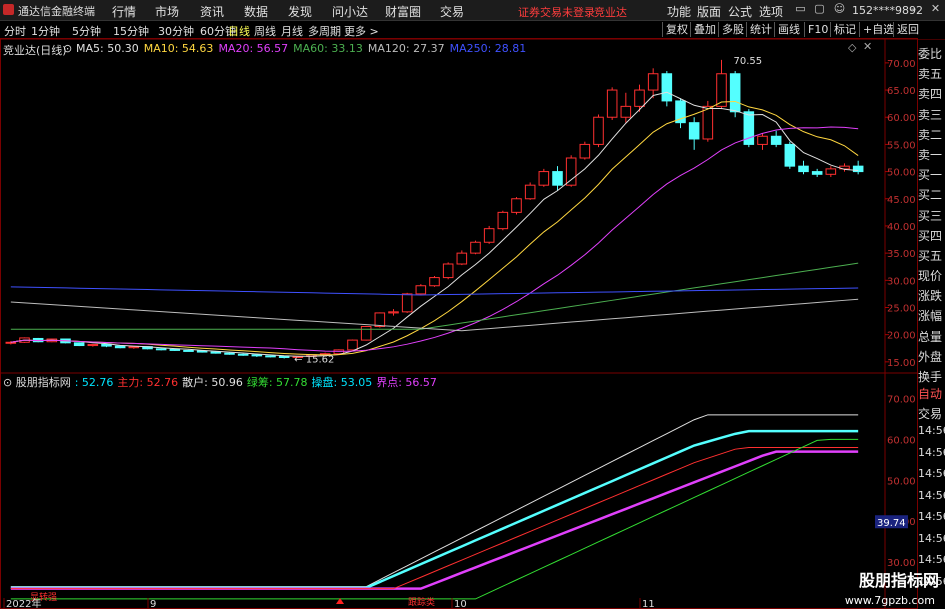  What do you see at coordinates (15, 31) in the screenshot?
I see `period-intraday: 分时` at bounding box center [15, 31].